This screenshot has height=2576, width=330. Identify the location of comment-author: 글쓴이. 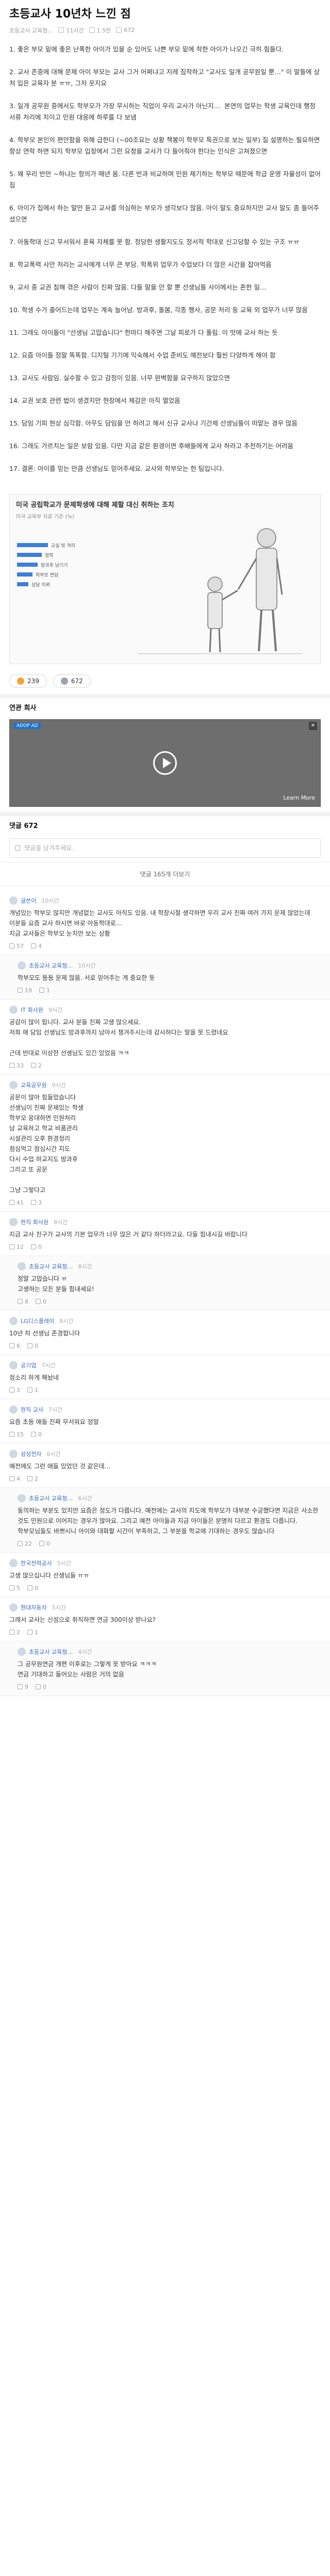
(28, 900).